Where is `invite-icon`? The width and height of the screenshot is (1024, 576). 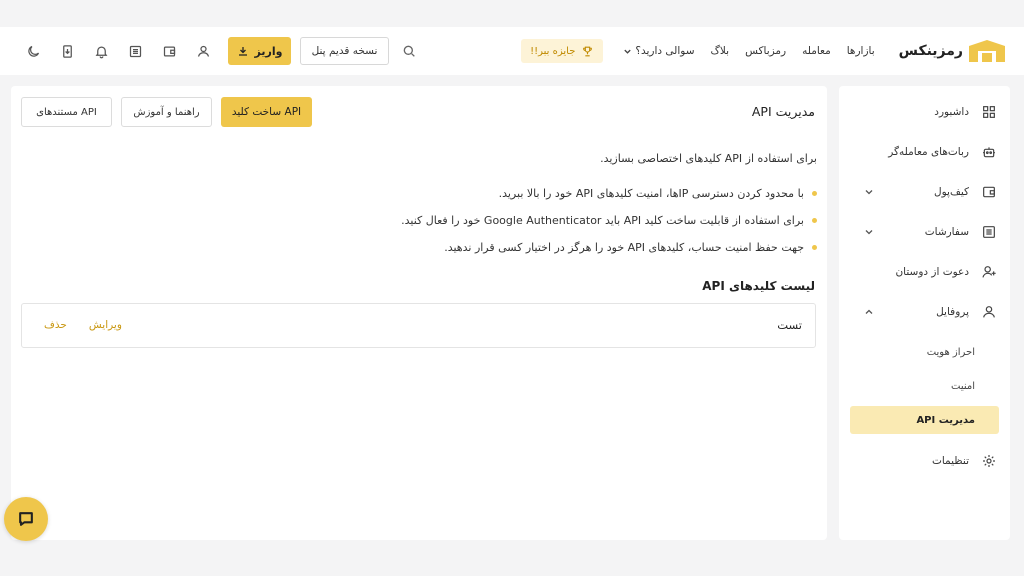 invite-icon is located at coordinates (989, 272).